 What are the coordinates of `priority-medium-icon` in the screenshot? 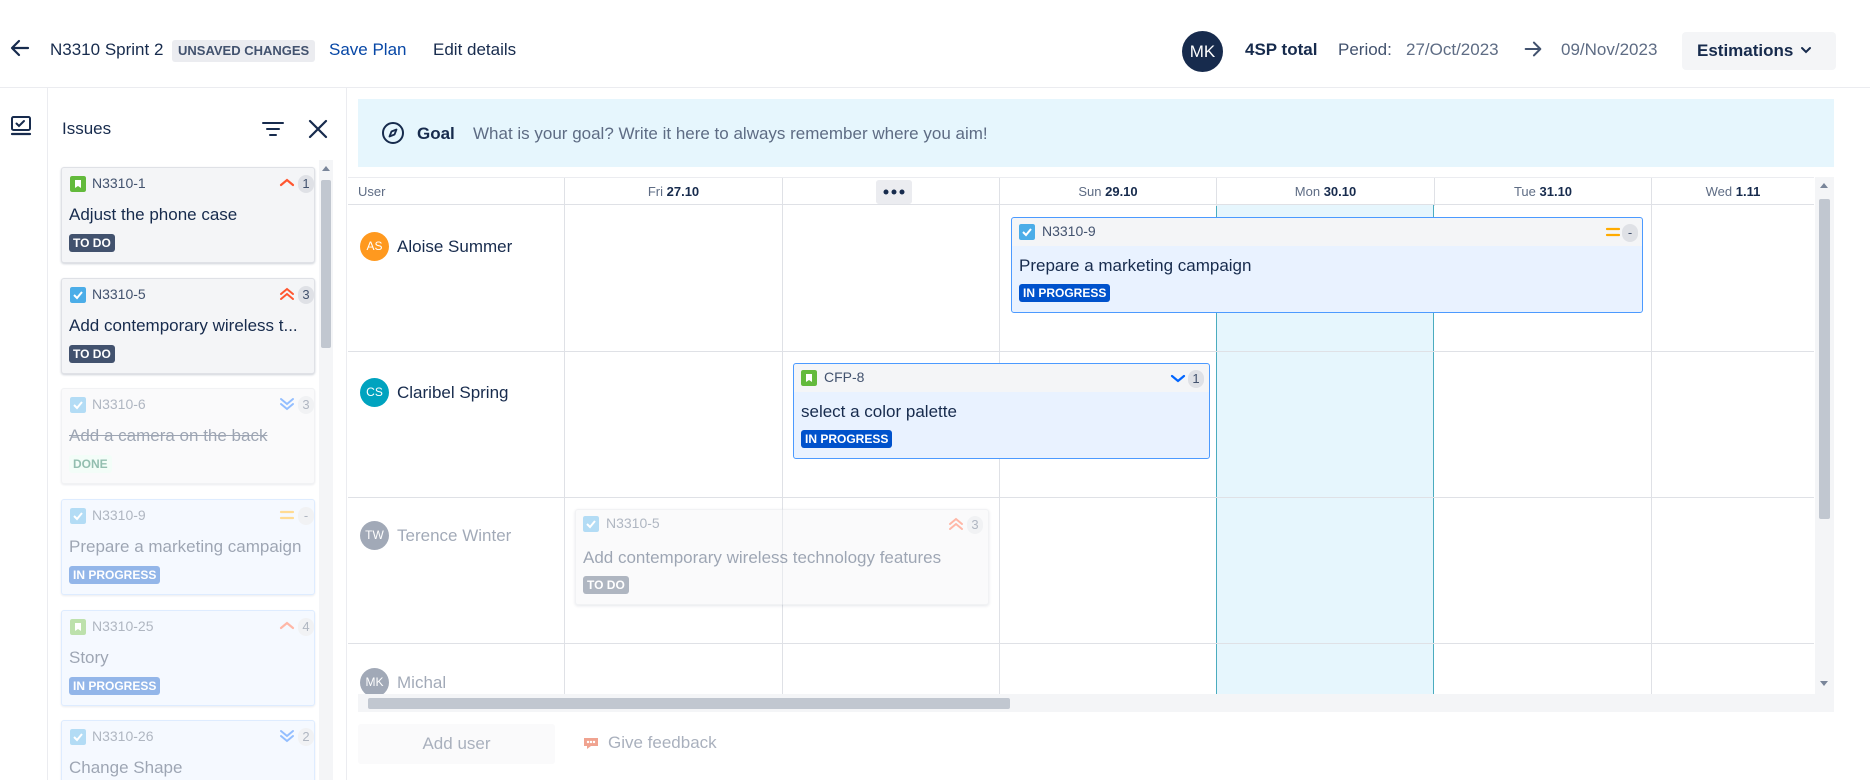 It's located at (1613, 232).